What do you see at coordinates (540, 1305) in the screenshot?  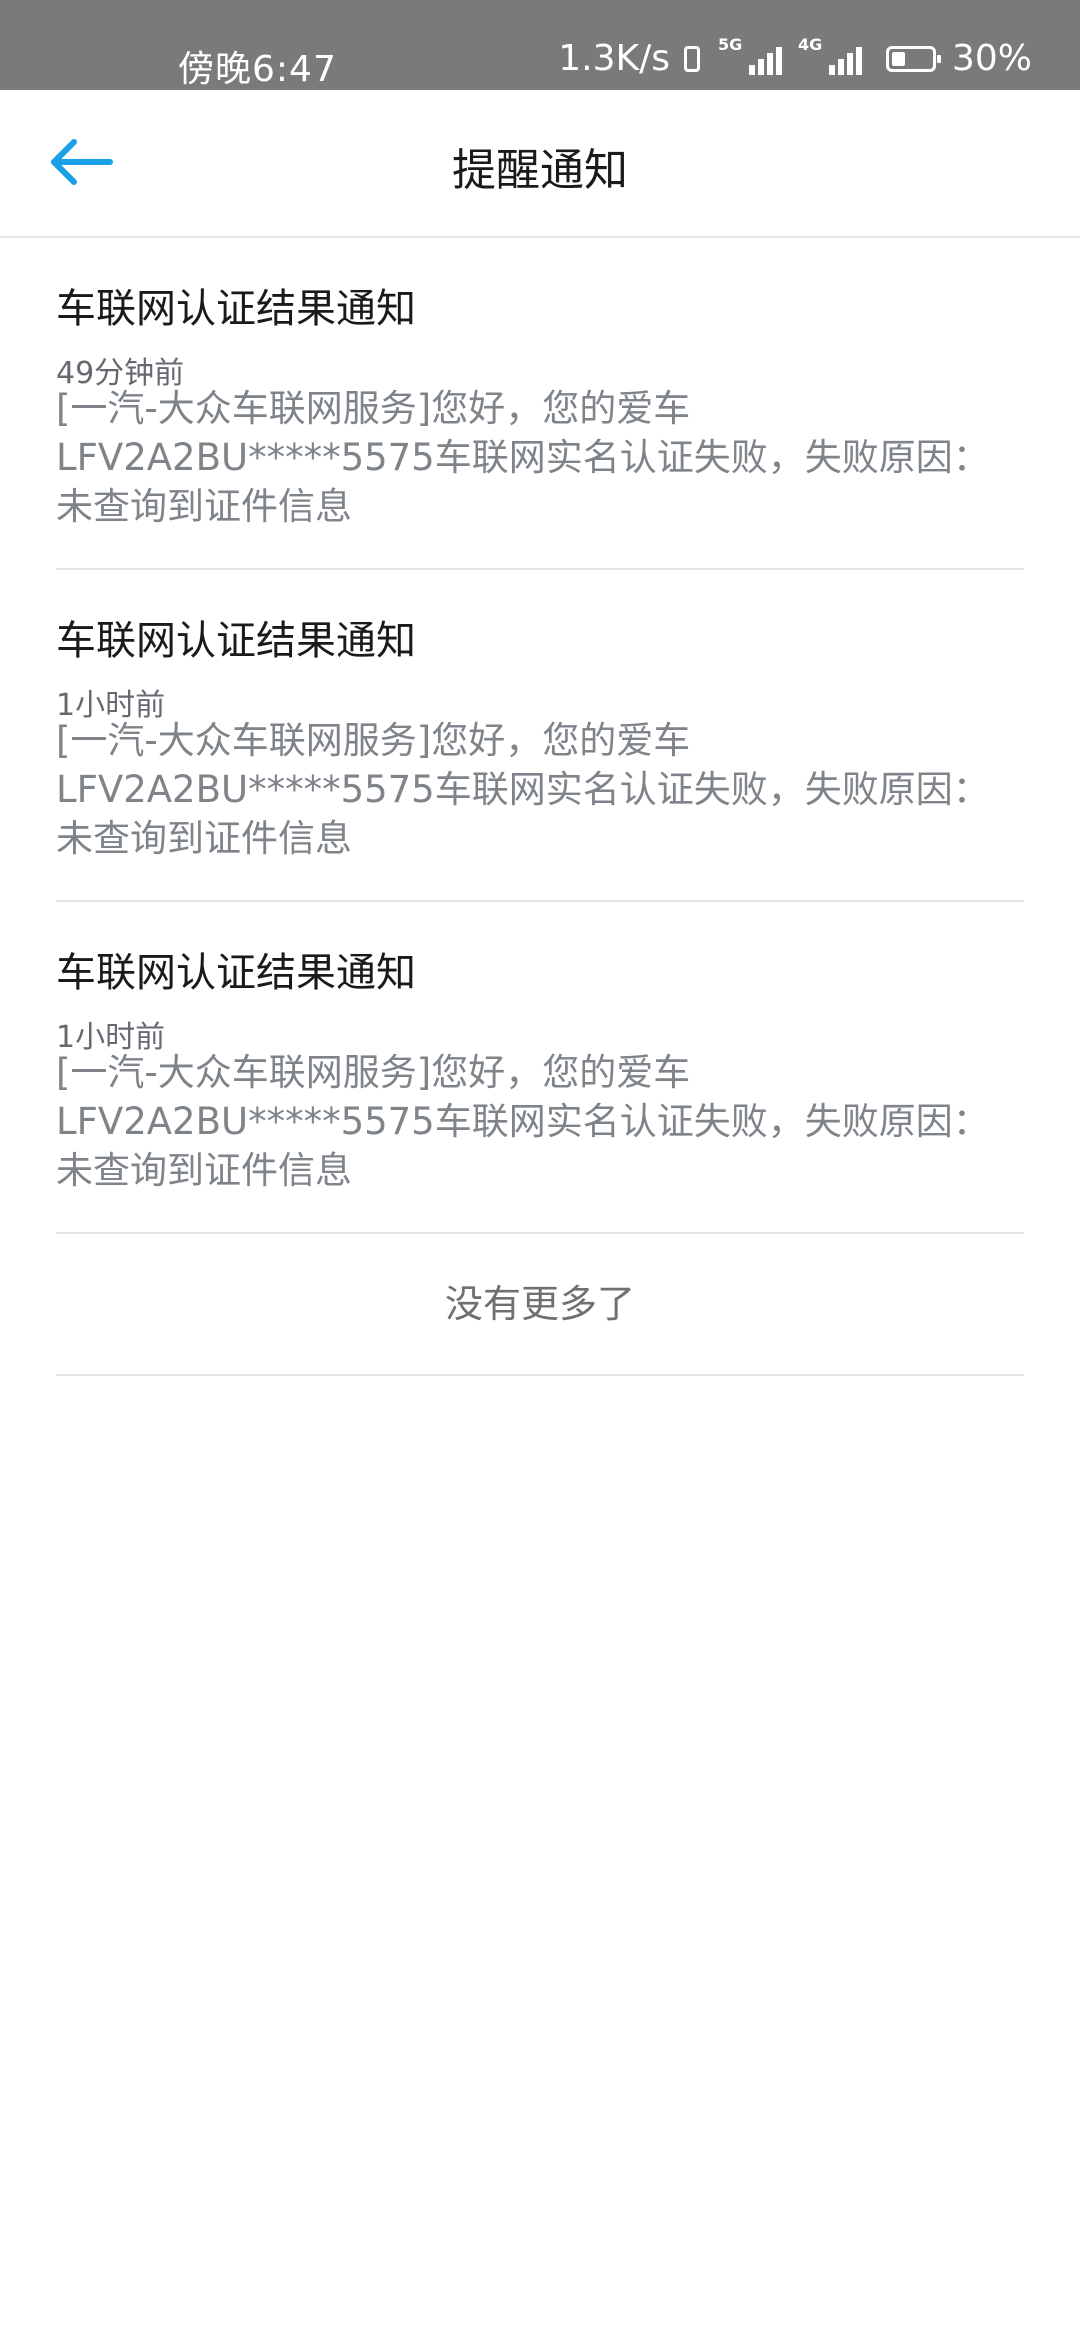 I see `no-more-label: 没有更多了` at bounding box center [540, 1305].